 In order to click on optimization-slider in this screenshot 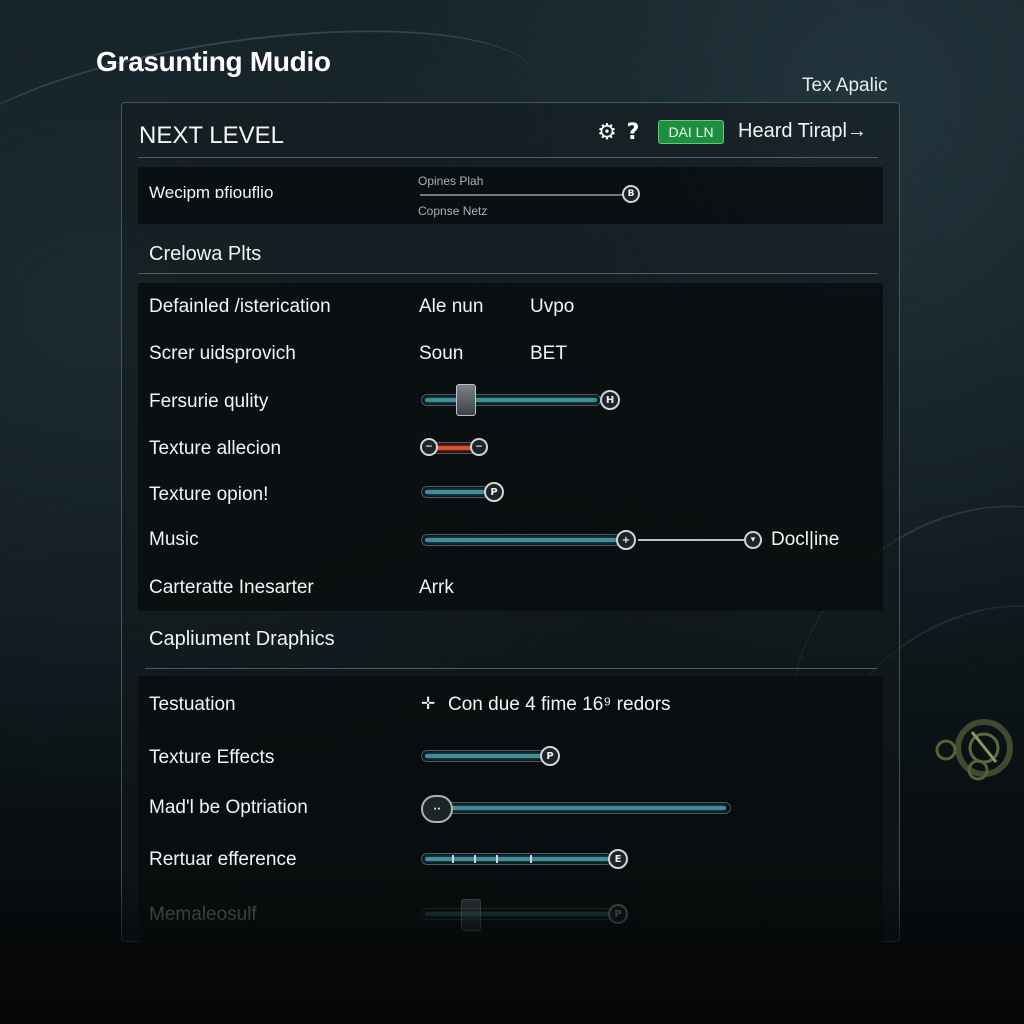, I will do `click(576, 808)`.